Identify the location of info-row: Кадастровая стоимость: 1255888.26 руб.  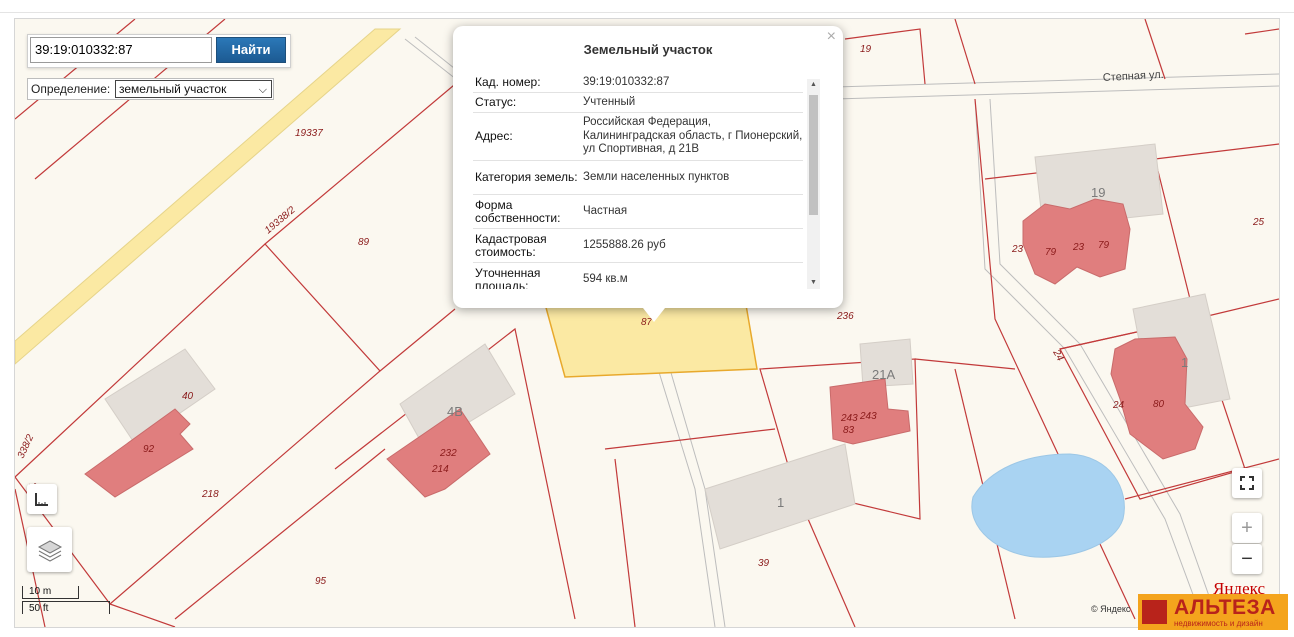
(638, 246).